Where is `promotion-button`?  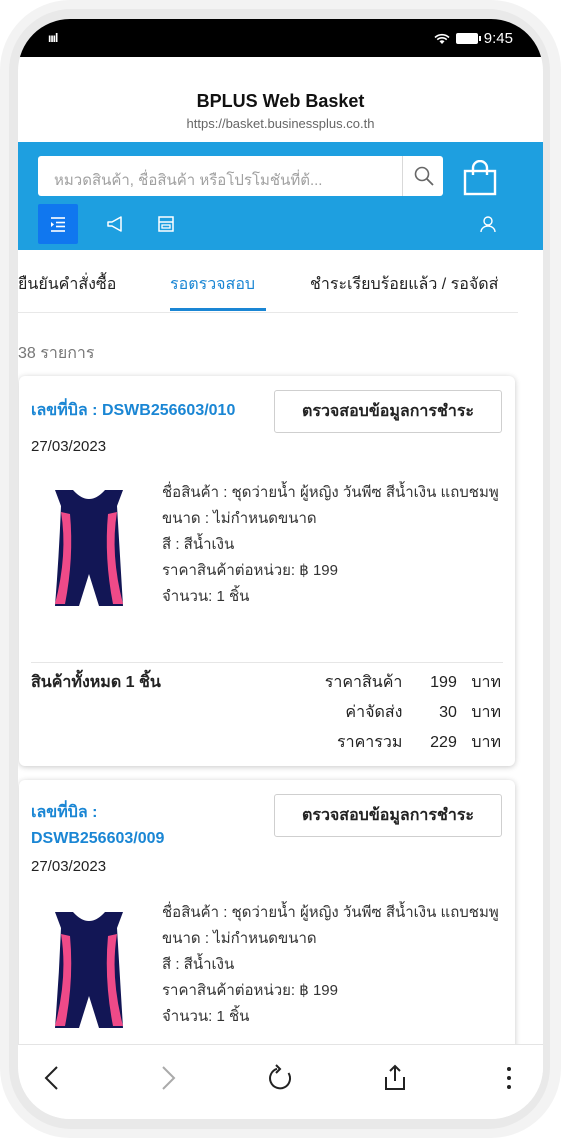 promotion-button is located at coordinates (115, 224).